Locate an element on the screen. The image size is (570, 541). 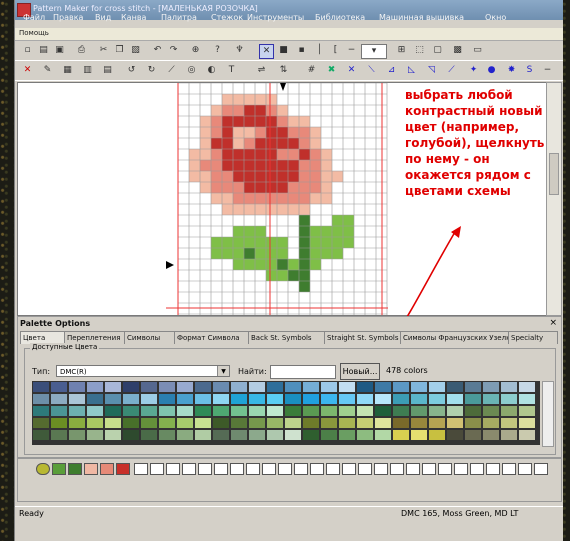
tab-specialty: Specialty is located at coordinates (533, 337).